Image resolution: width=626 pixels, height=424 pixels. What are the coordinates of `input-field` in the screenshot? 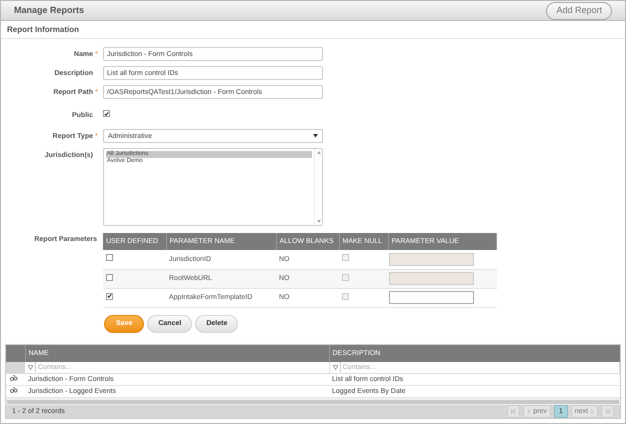 It's located at (431, 297).